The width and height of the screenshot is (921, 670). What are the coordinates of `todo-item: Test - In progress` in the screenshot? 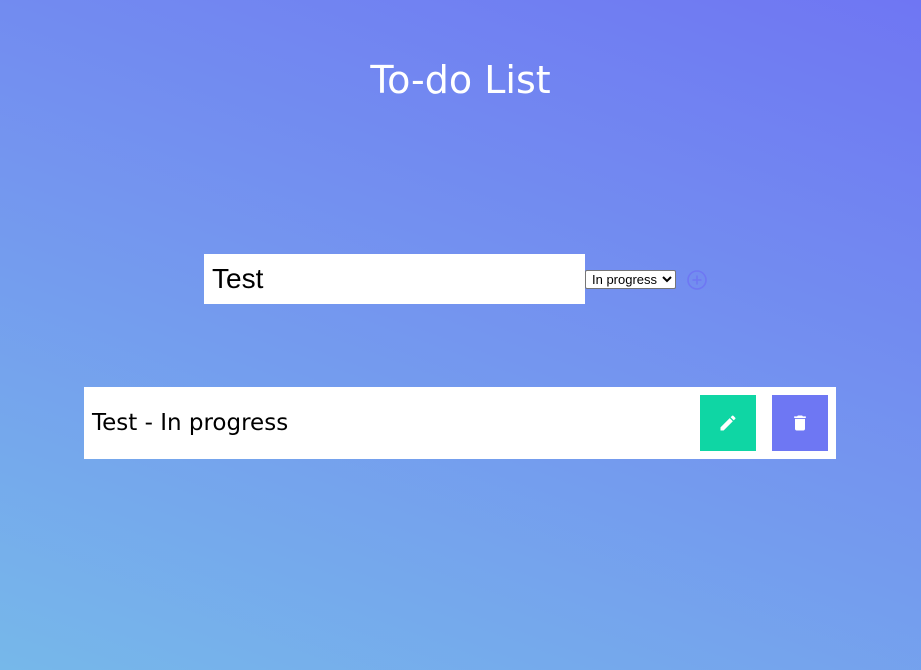 It's located at (460, 423).